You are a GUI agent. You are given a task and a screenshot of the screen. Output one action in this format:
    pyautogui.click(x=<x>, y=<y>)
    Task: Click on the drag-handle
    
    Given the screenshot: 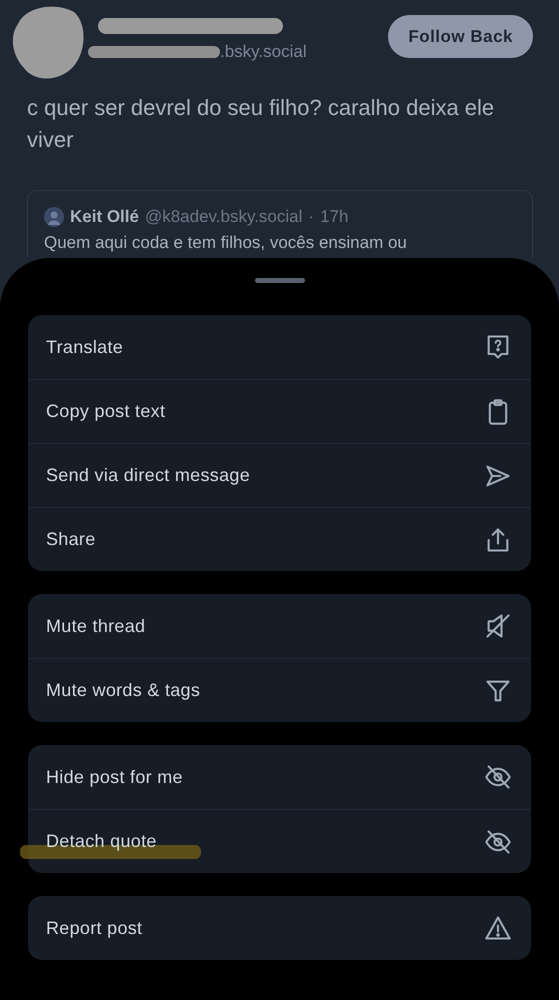 What is the action you would take?
    pyautogui.click(x=279, y=280)
    